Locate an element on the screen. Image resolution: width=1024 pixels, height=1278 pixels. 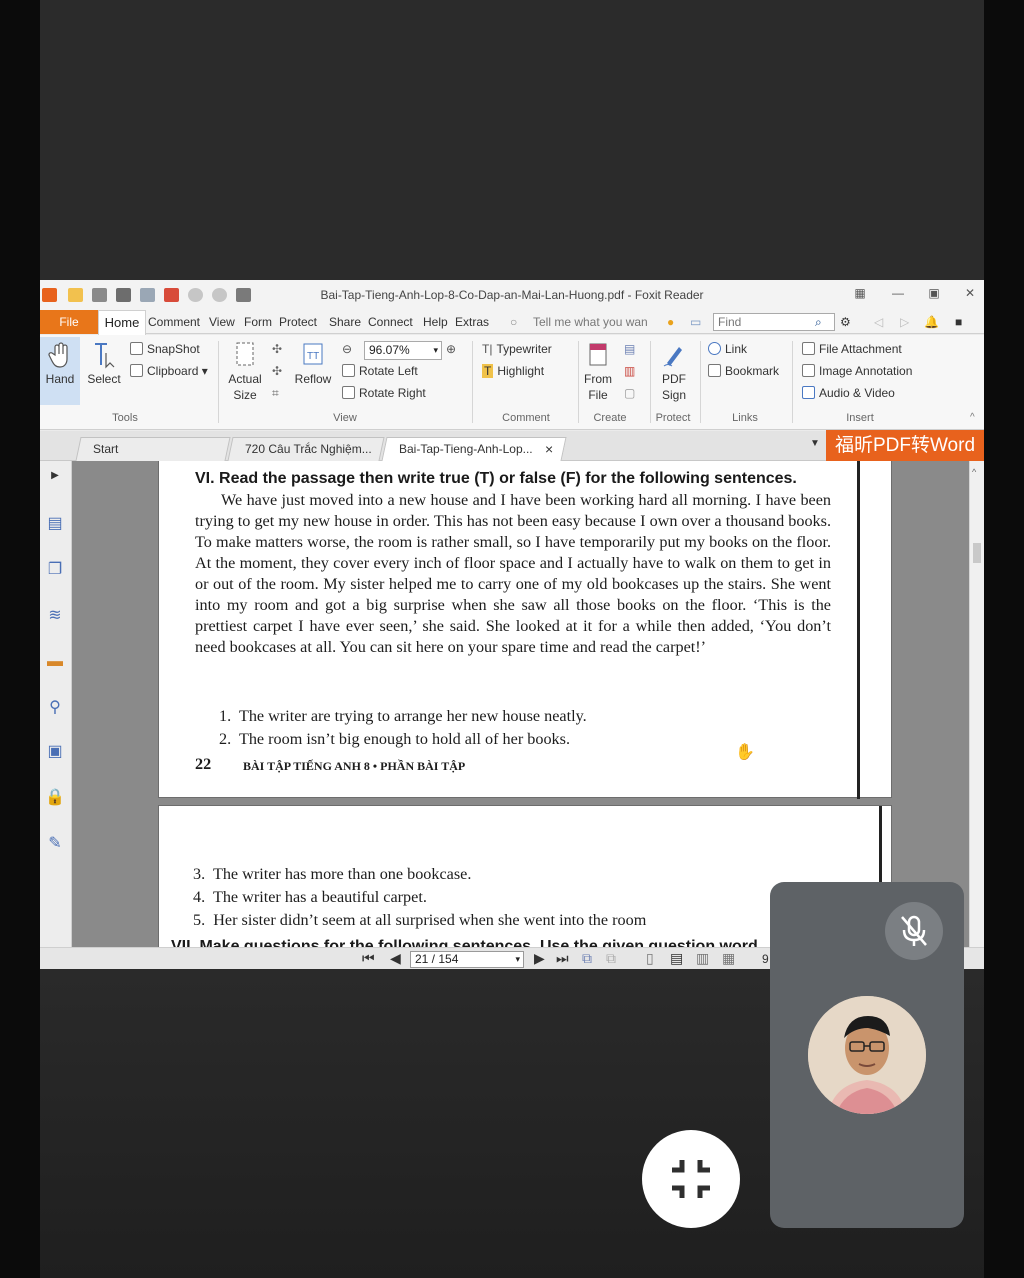
expand-panel-icon: ▶ is located at coordinates (55, 476).